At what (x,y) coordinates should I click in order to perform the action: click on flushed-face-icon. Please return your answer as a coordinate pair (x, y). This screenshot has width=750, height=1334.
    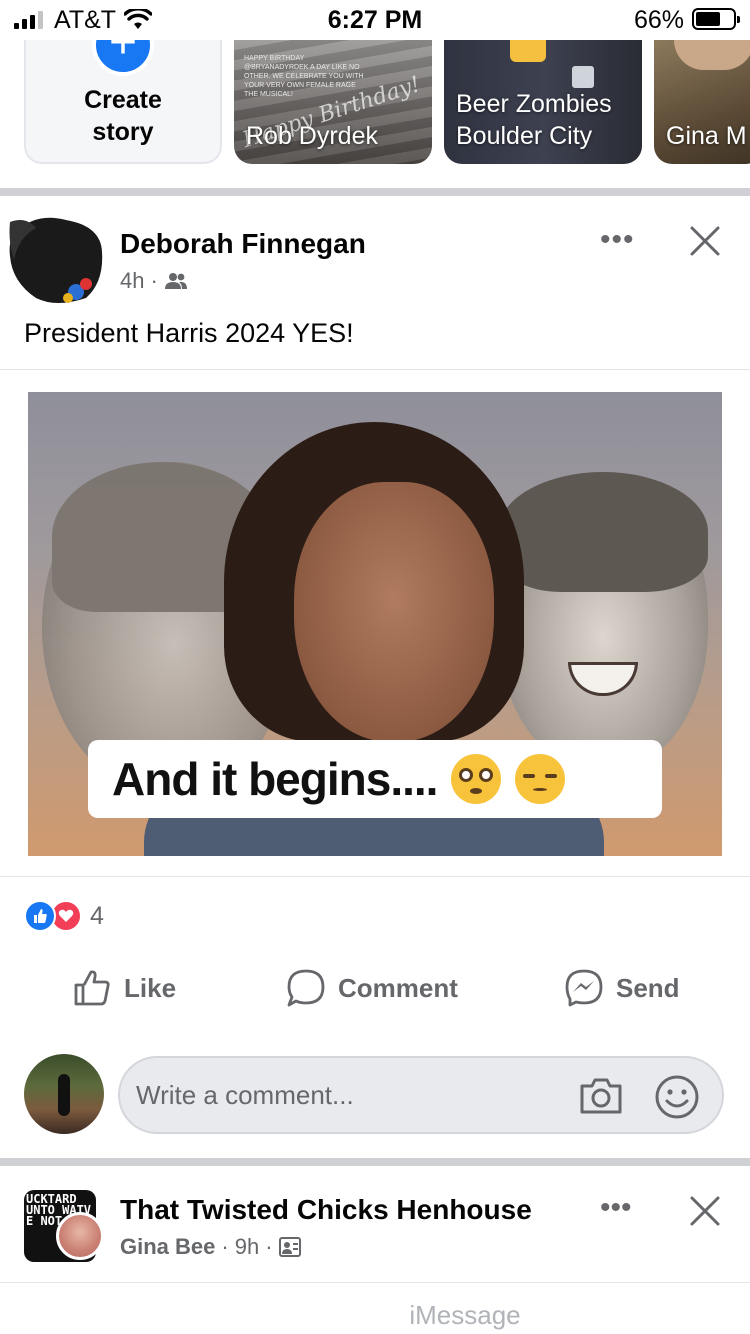
    Looking at the image, I should click on (476, 779).